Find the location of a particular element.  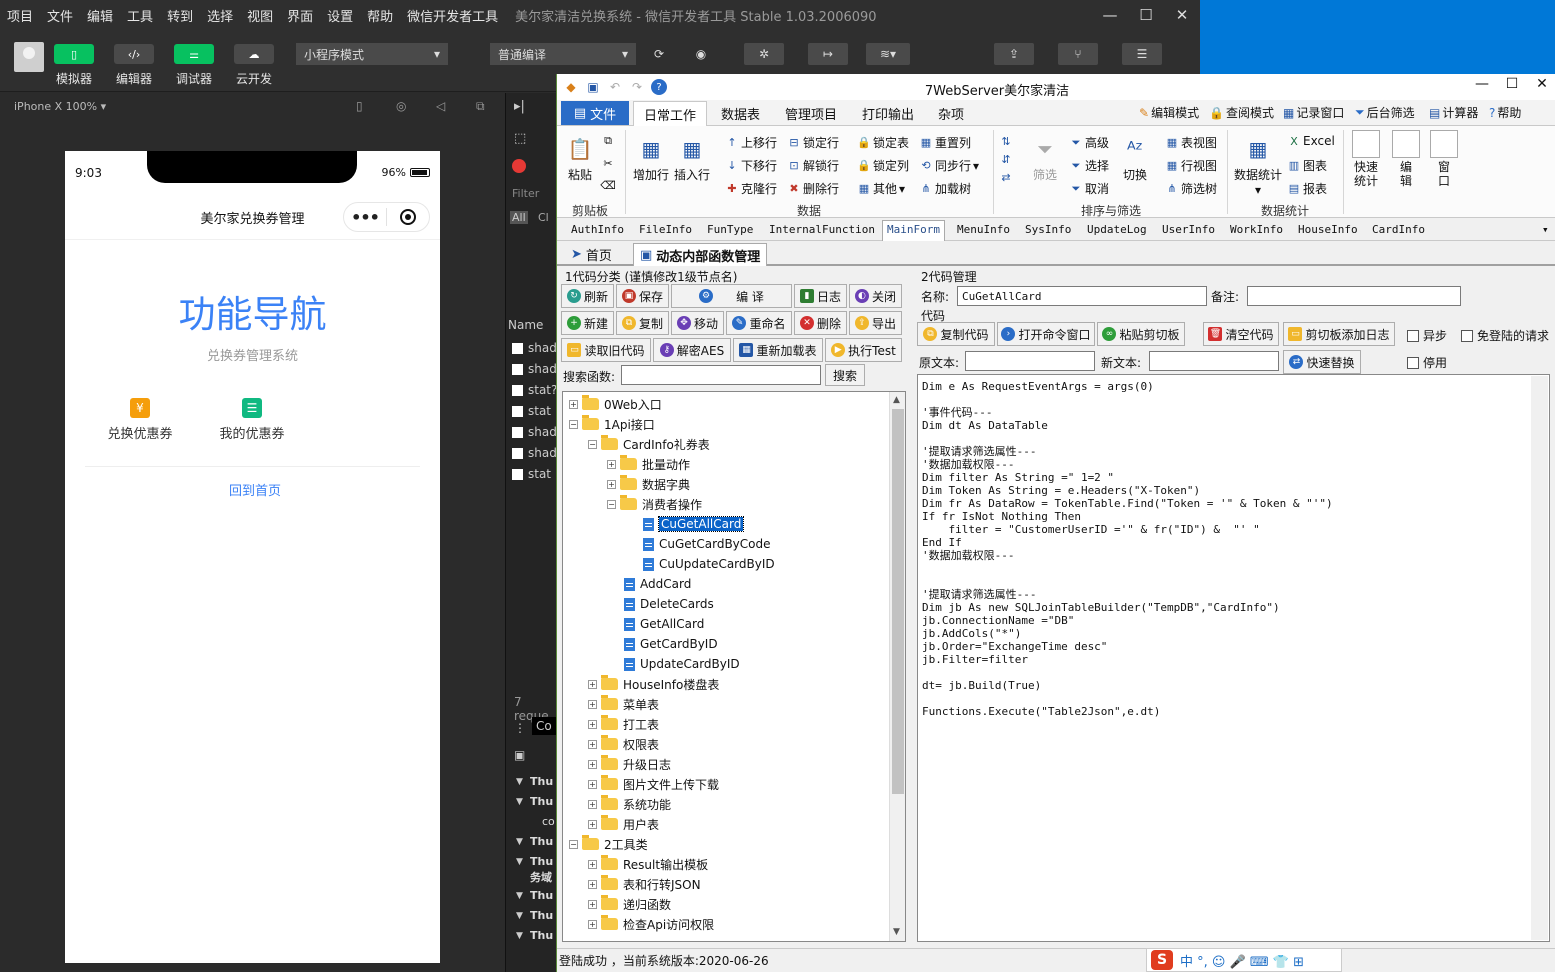

menu-goto: 转到 is located at coordinates (180, 15).